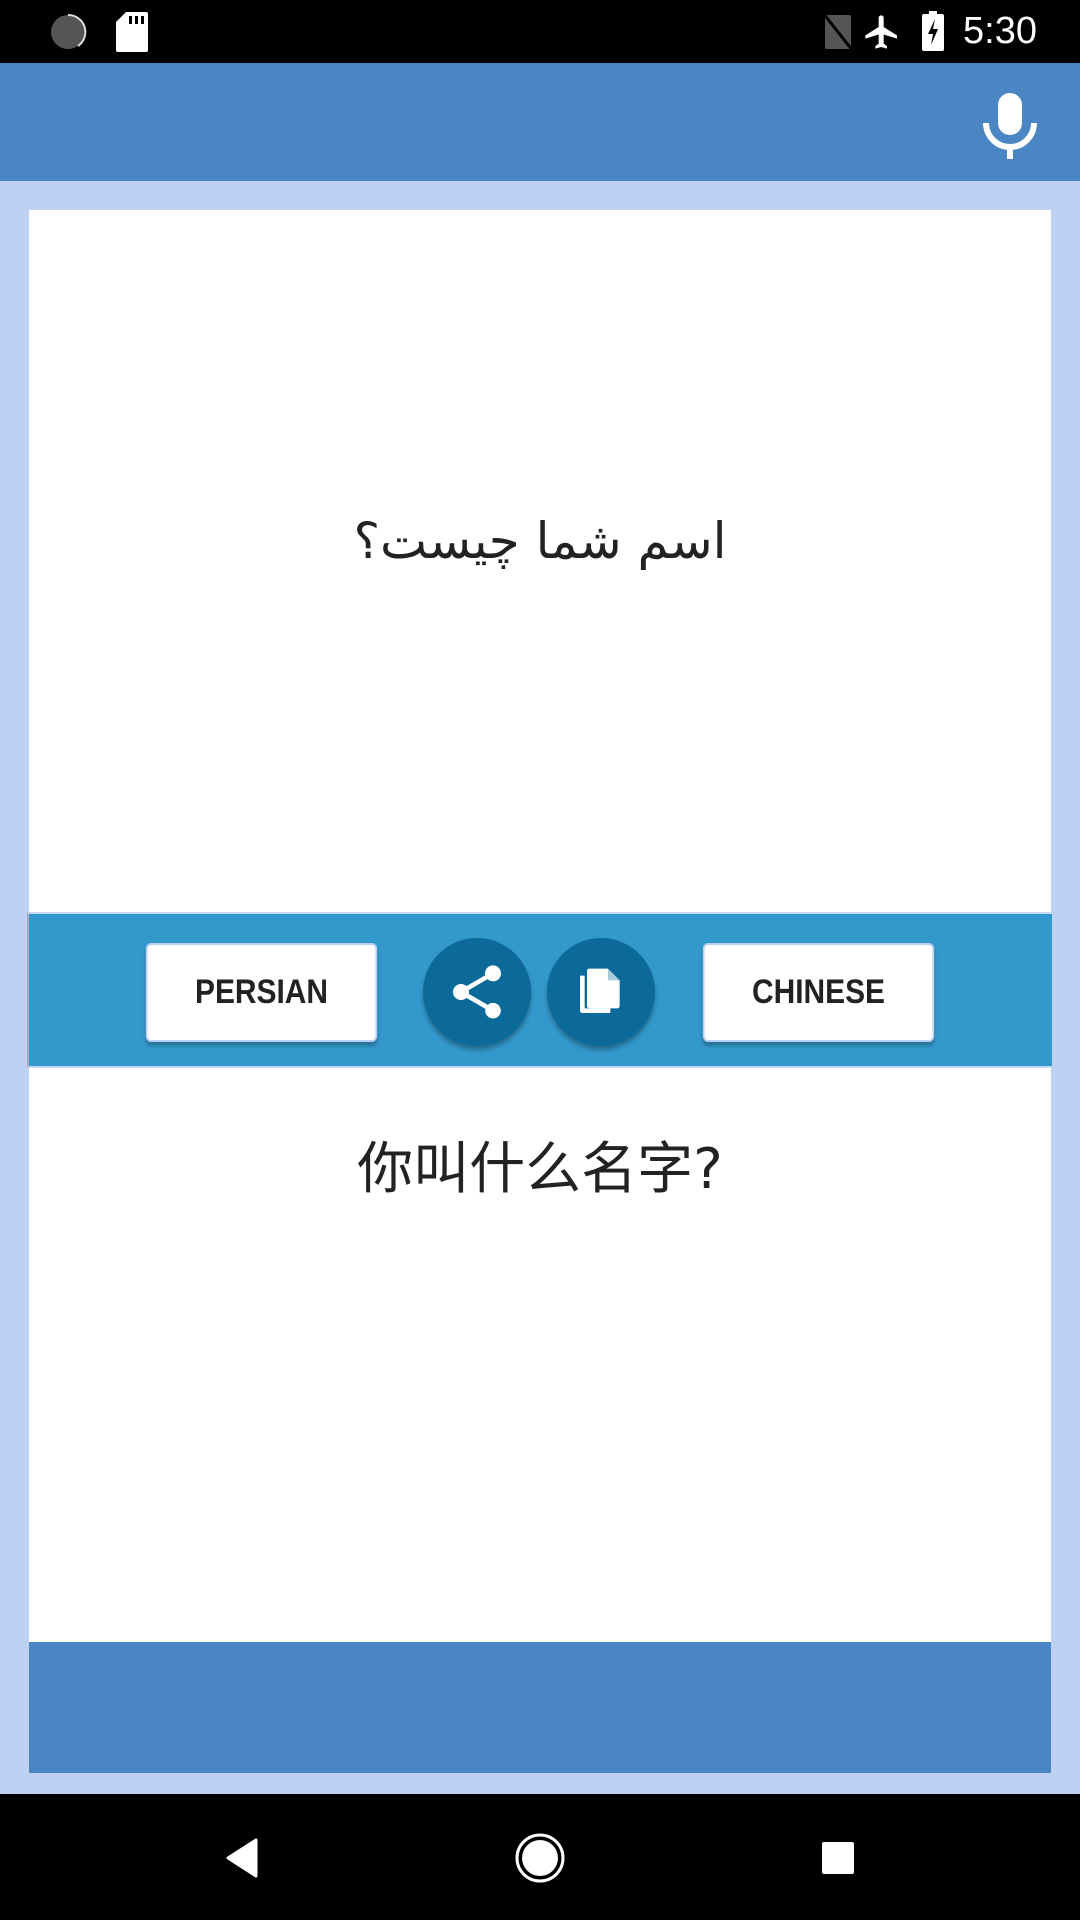  I want to click on no-sim-icon, so click(838, 32).